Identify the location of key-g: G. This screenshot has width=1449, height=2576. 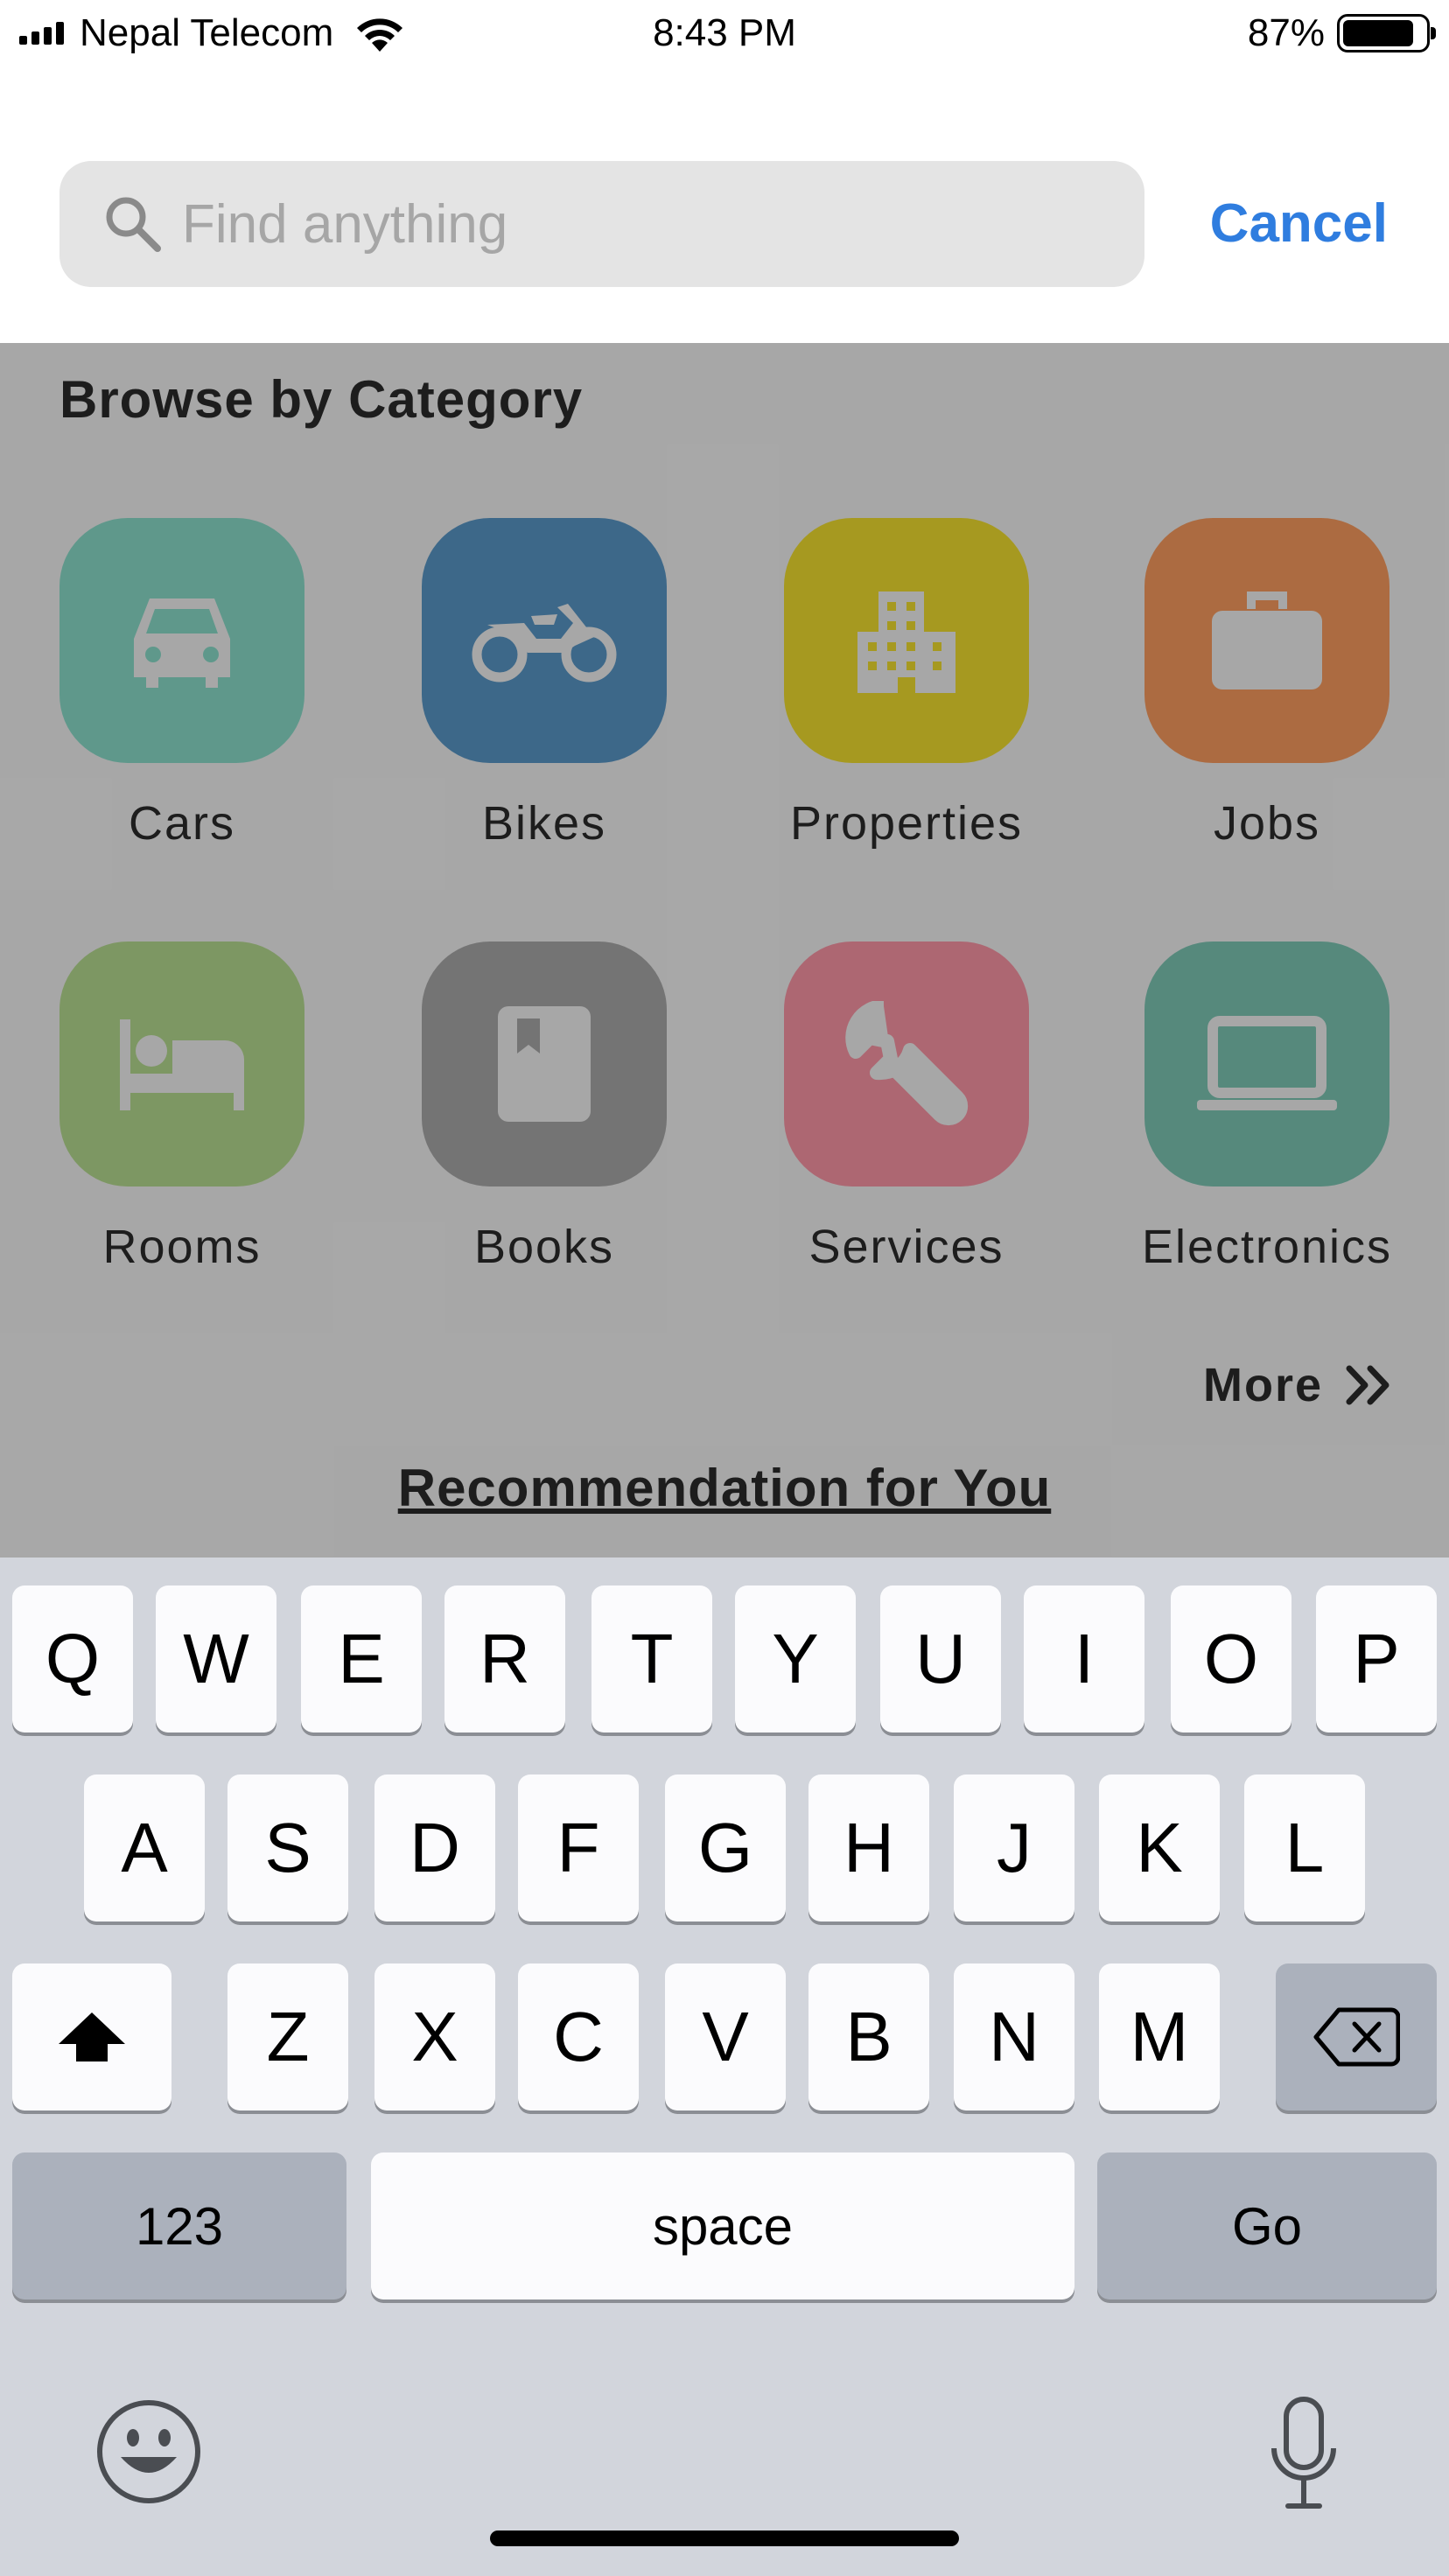
(725, 1848).